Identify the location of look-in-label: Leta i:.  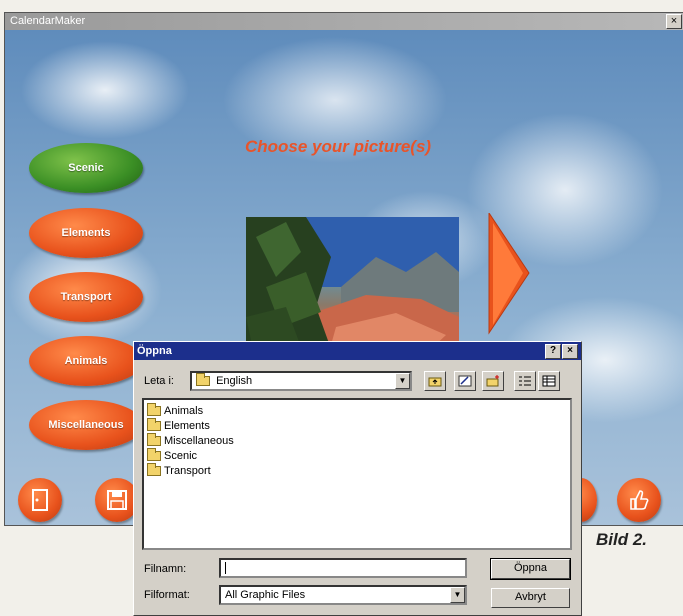
(159, 381).